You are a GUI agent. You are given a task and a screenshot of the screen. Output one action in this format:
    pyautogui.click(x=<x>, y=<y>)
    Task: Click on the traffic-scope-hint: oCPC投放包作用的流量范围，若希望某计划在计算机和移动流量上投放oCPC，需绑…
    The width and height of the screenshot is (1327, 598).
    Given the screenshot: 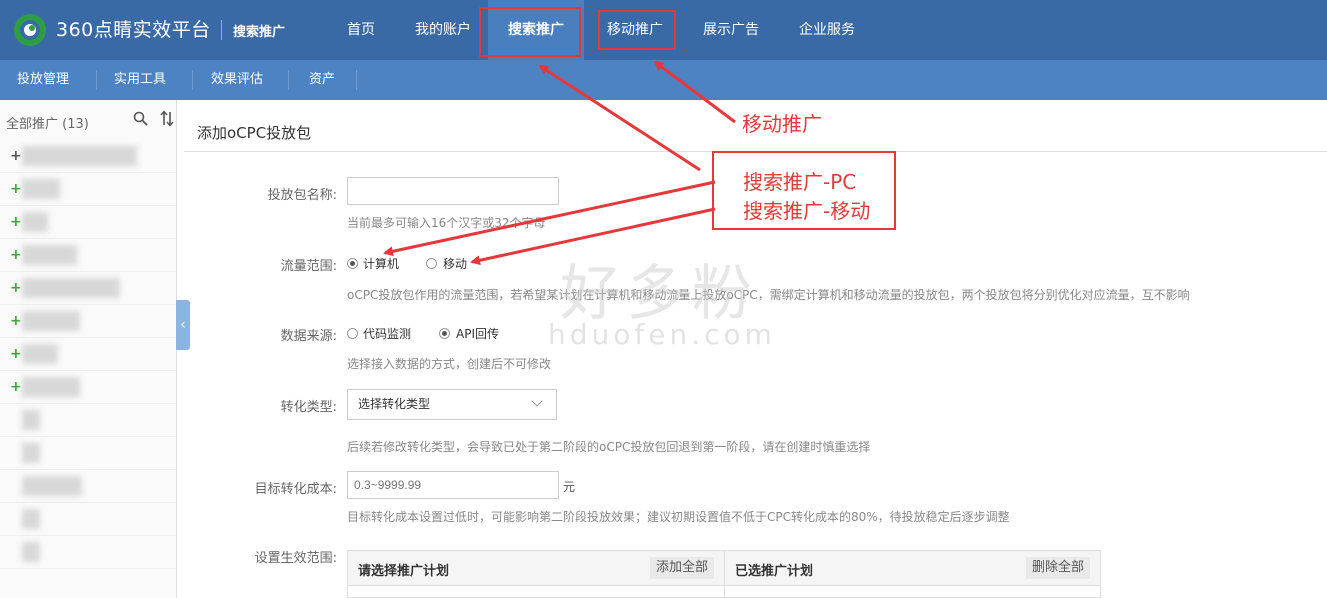 What is the action you would take?
    pyautogui.click(x=768, y=295)
    